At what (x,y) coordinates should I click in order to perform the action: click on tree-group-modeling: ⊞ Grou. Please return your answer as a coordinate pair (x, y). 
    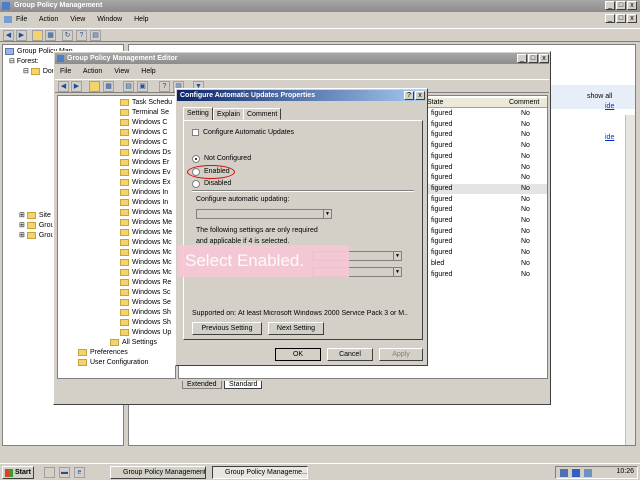
    Looking at the image, I should click on (36, 226).